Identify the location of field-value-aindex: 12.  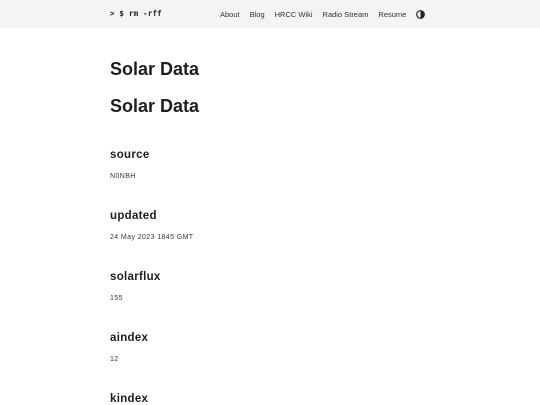
(114, 359).